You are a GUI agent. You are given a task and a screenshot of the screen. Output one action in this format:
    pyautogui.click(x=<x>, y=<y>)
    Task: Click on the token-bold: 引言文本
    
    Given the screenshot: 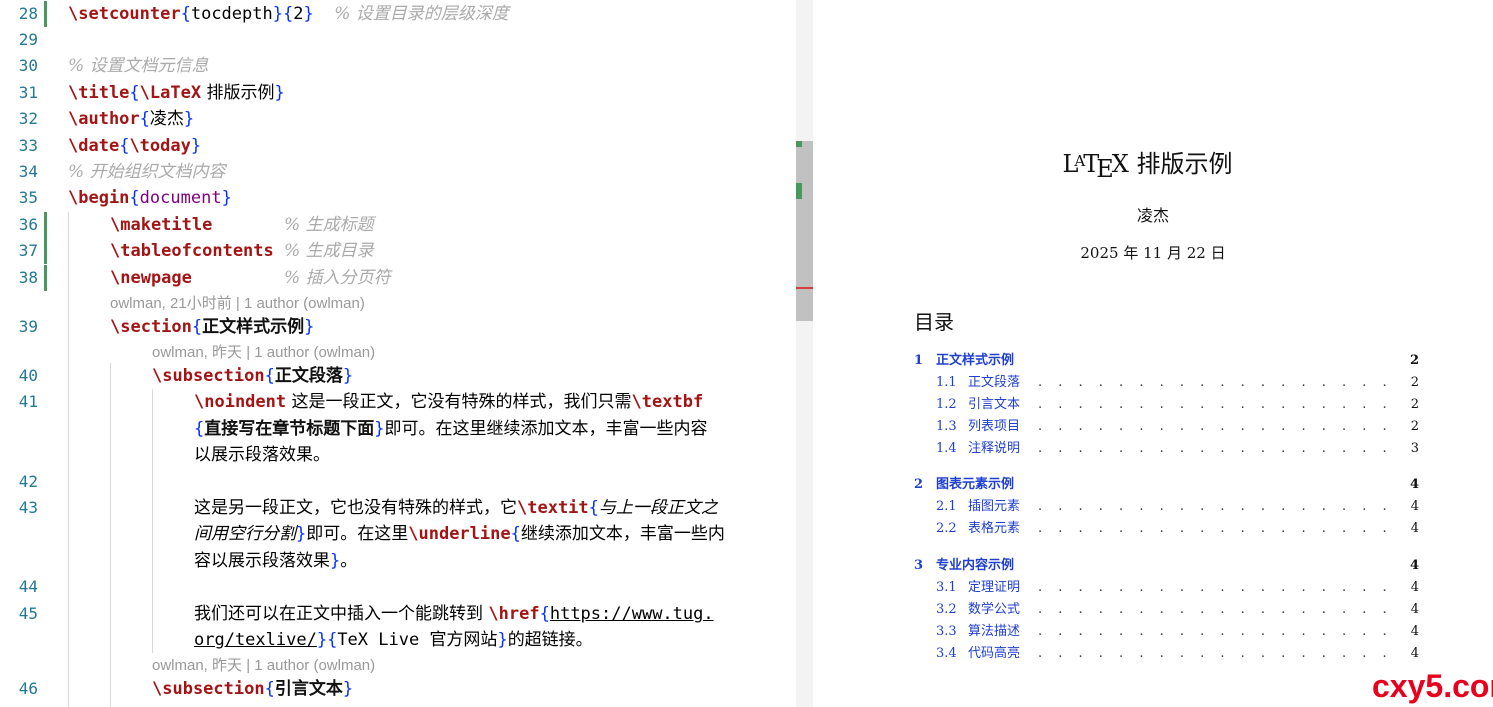 What is the action you would take?
    pyautogui.click(x=308, y=689)
    